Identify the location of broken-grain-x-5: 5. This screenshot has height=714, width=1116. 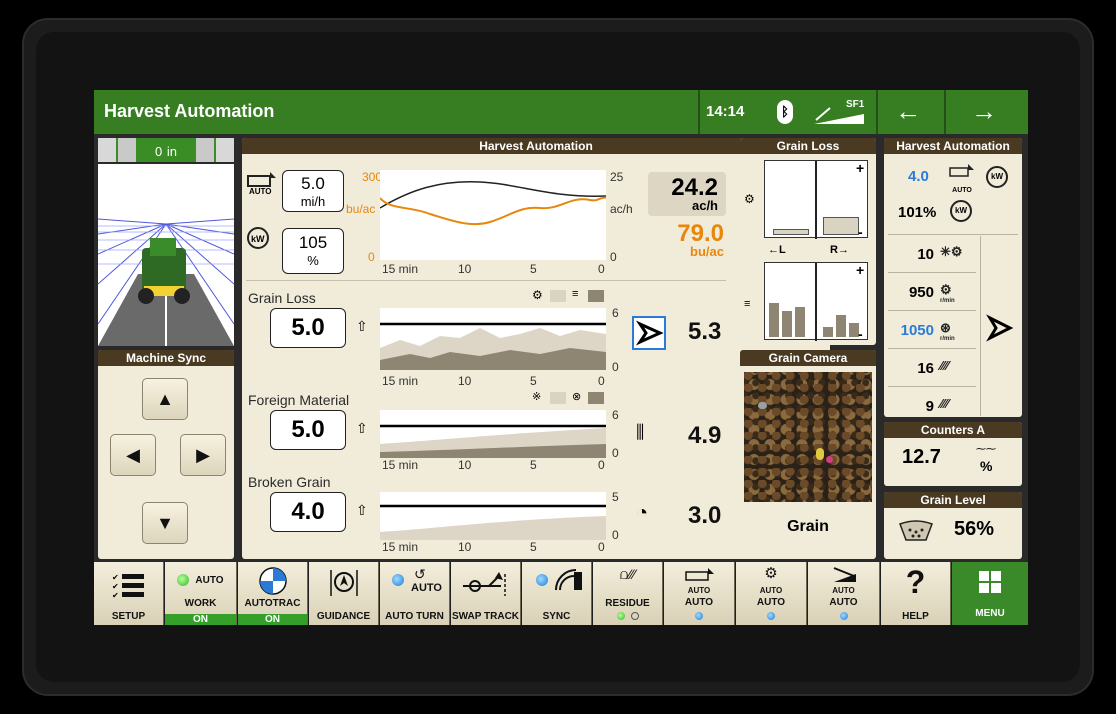
(533, 547).